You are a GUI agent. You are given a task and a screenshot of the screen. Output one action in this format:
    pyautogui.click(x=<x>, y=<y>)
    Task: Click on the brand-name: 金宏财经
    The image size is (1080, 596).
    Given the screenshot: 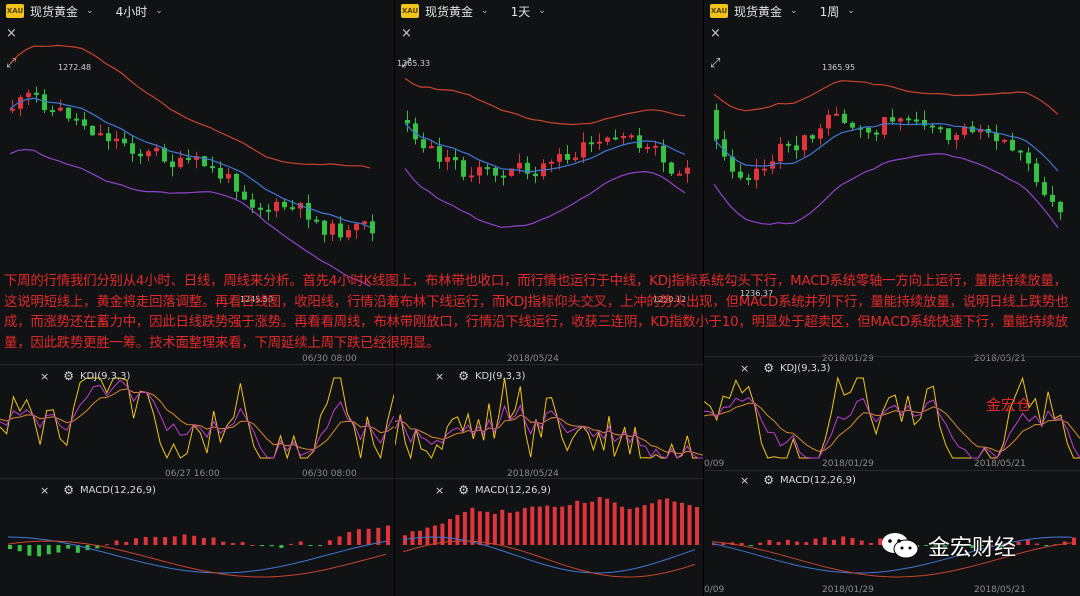 What is the action you would take?
    pyautogui.click(x=972, y=548)
    